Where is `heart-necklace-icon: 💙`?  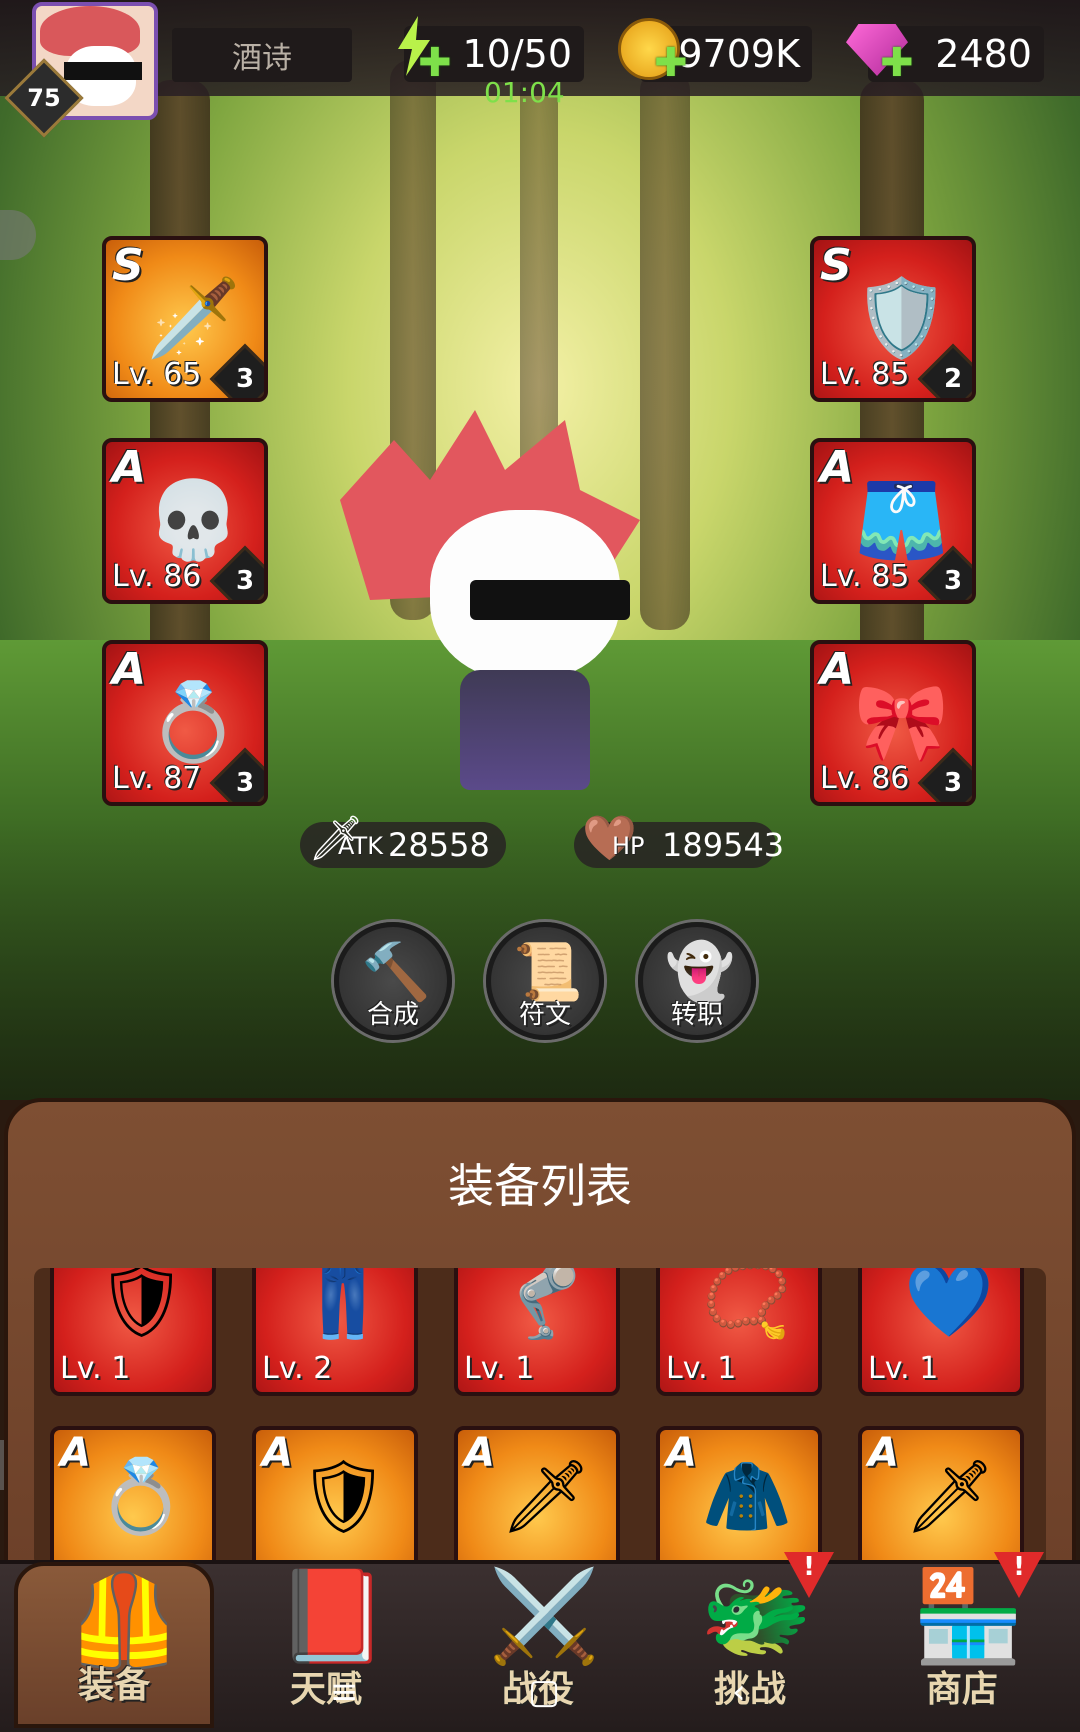 heart-necklace-icon: 💙 is located at coordinates (949, 1305).